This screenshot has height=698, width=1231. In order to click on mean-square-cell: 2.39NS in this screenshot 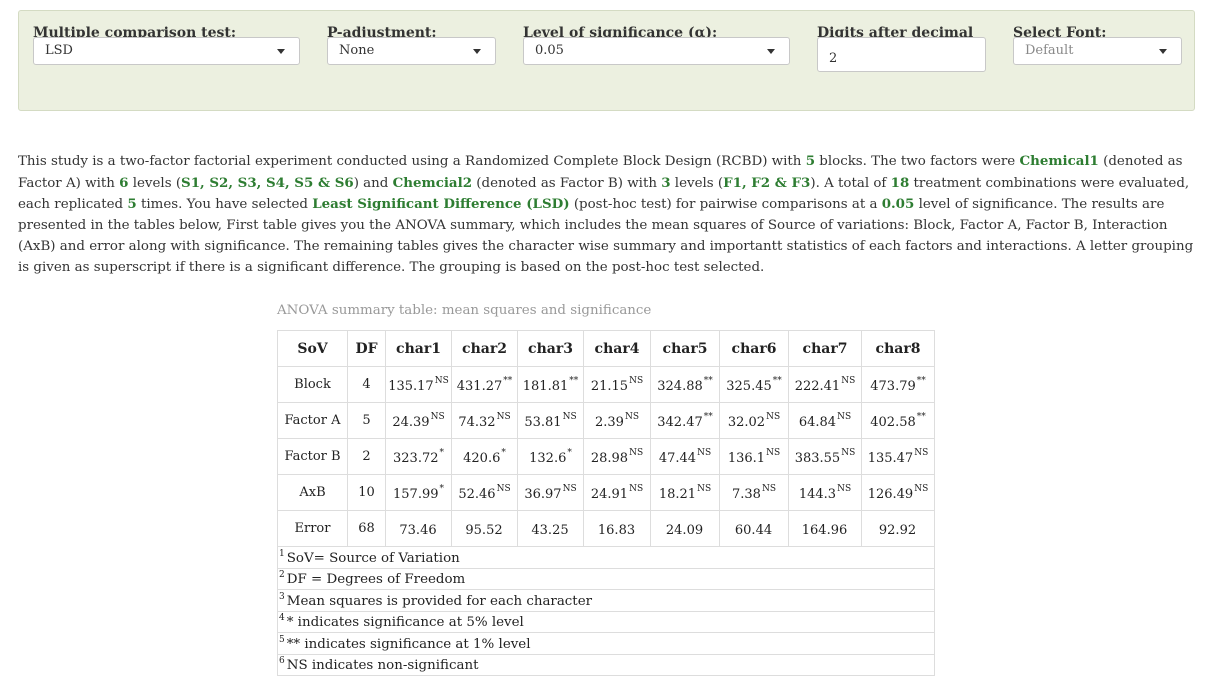, I will do `click(617, 420)`.